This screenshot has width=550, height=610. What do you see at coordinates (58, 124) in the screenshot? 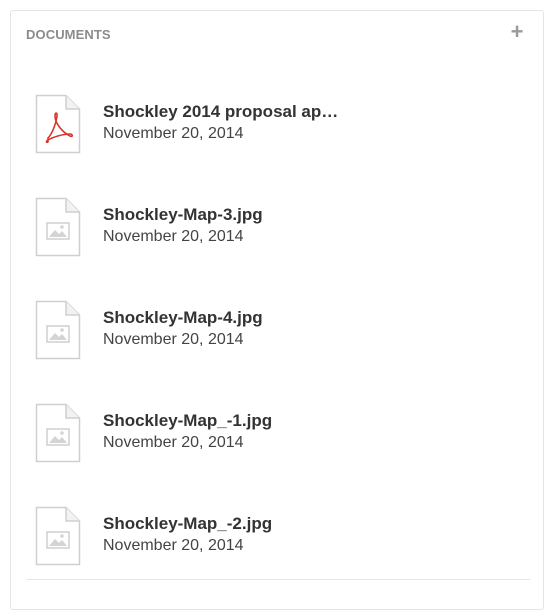
I see `pdf-file-icon` at bounding box center [58, 124].